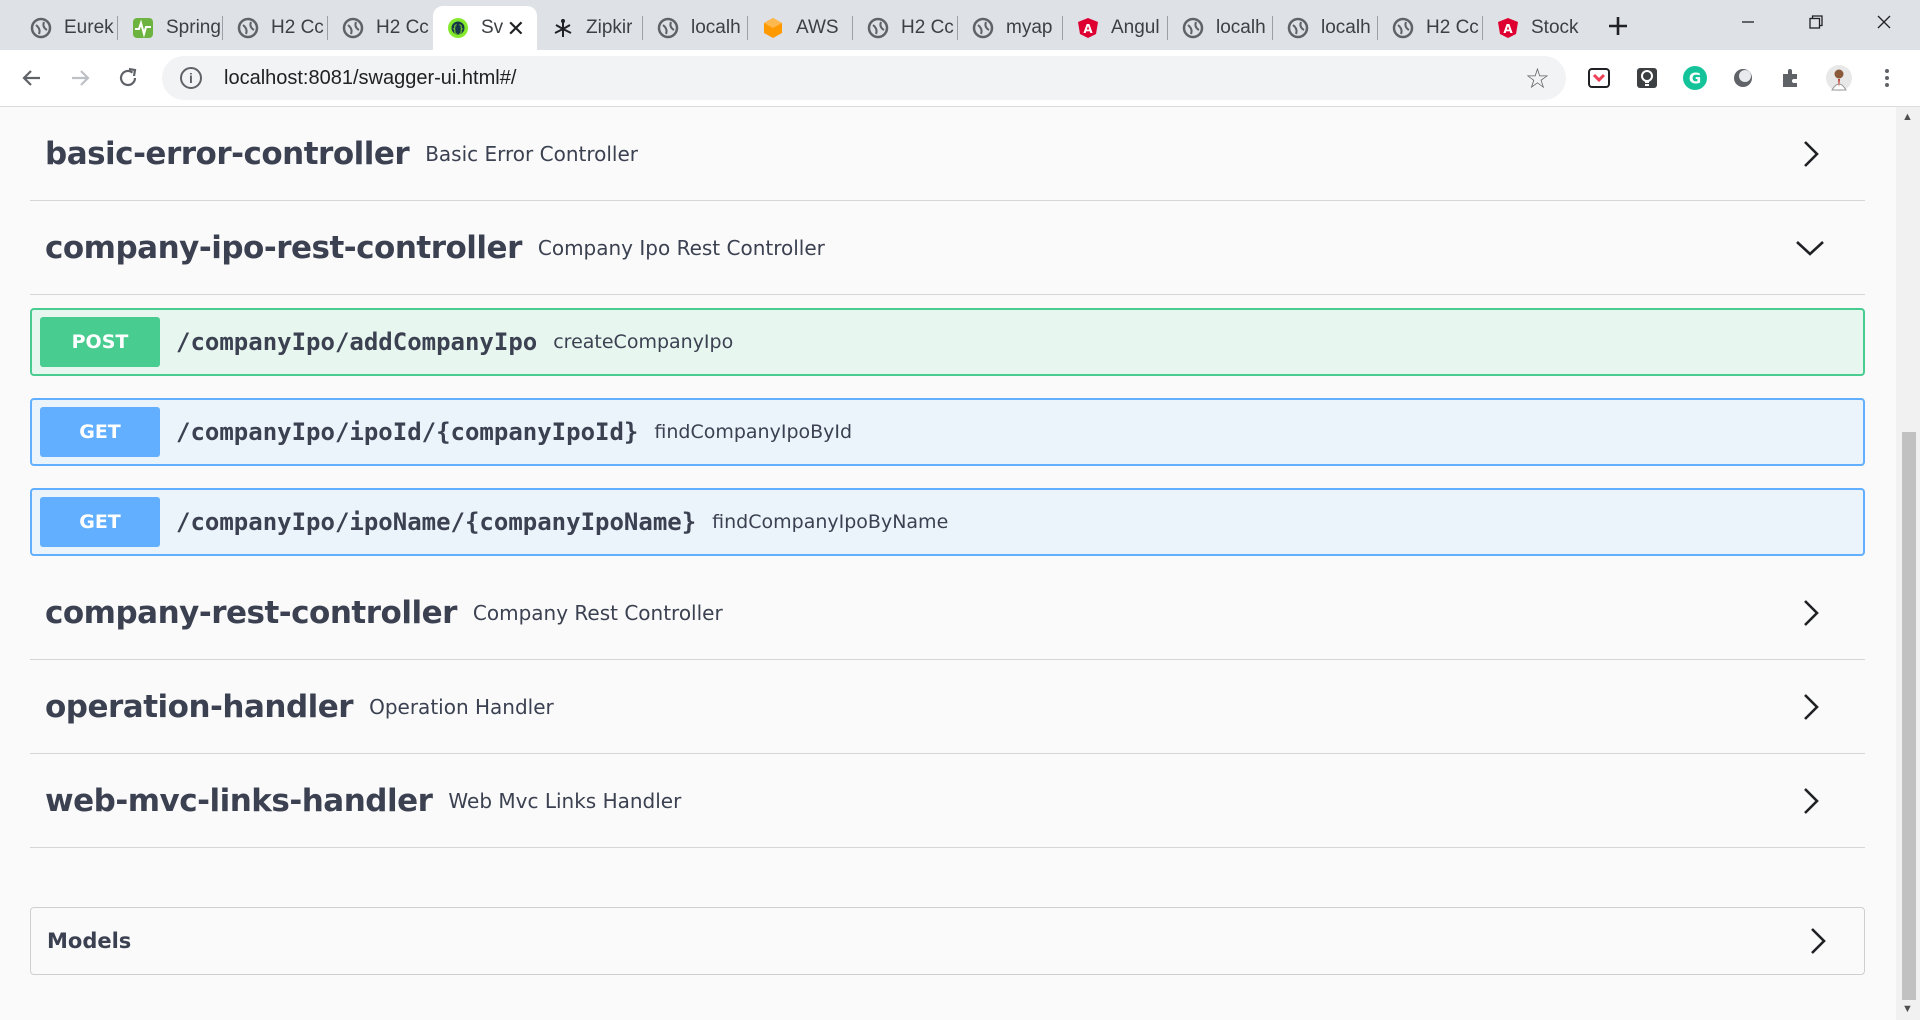  I want to click on extensions-puzzle-icon, so click(1791, 78).